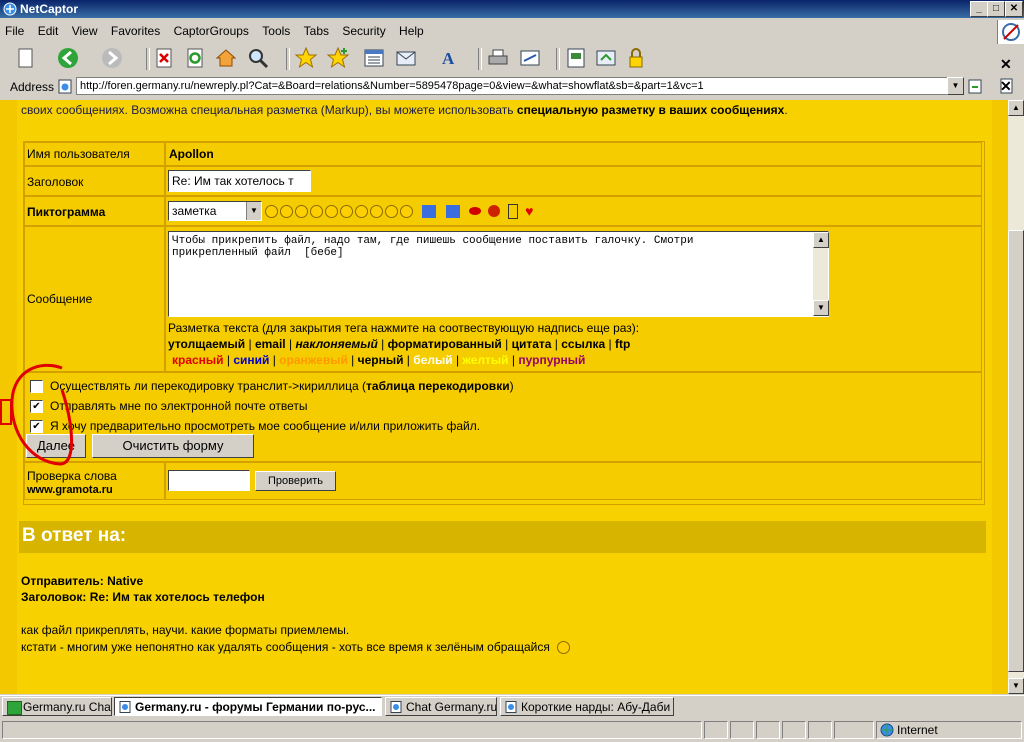  What do you see at coordinates (485, 360) in the screenshot?
I see `color-yellow-link: желтый` at bounding box center [485, 360].